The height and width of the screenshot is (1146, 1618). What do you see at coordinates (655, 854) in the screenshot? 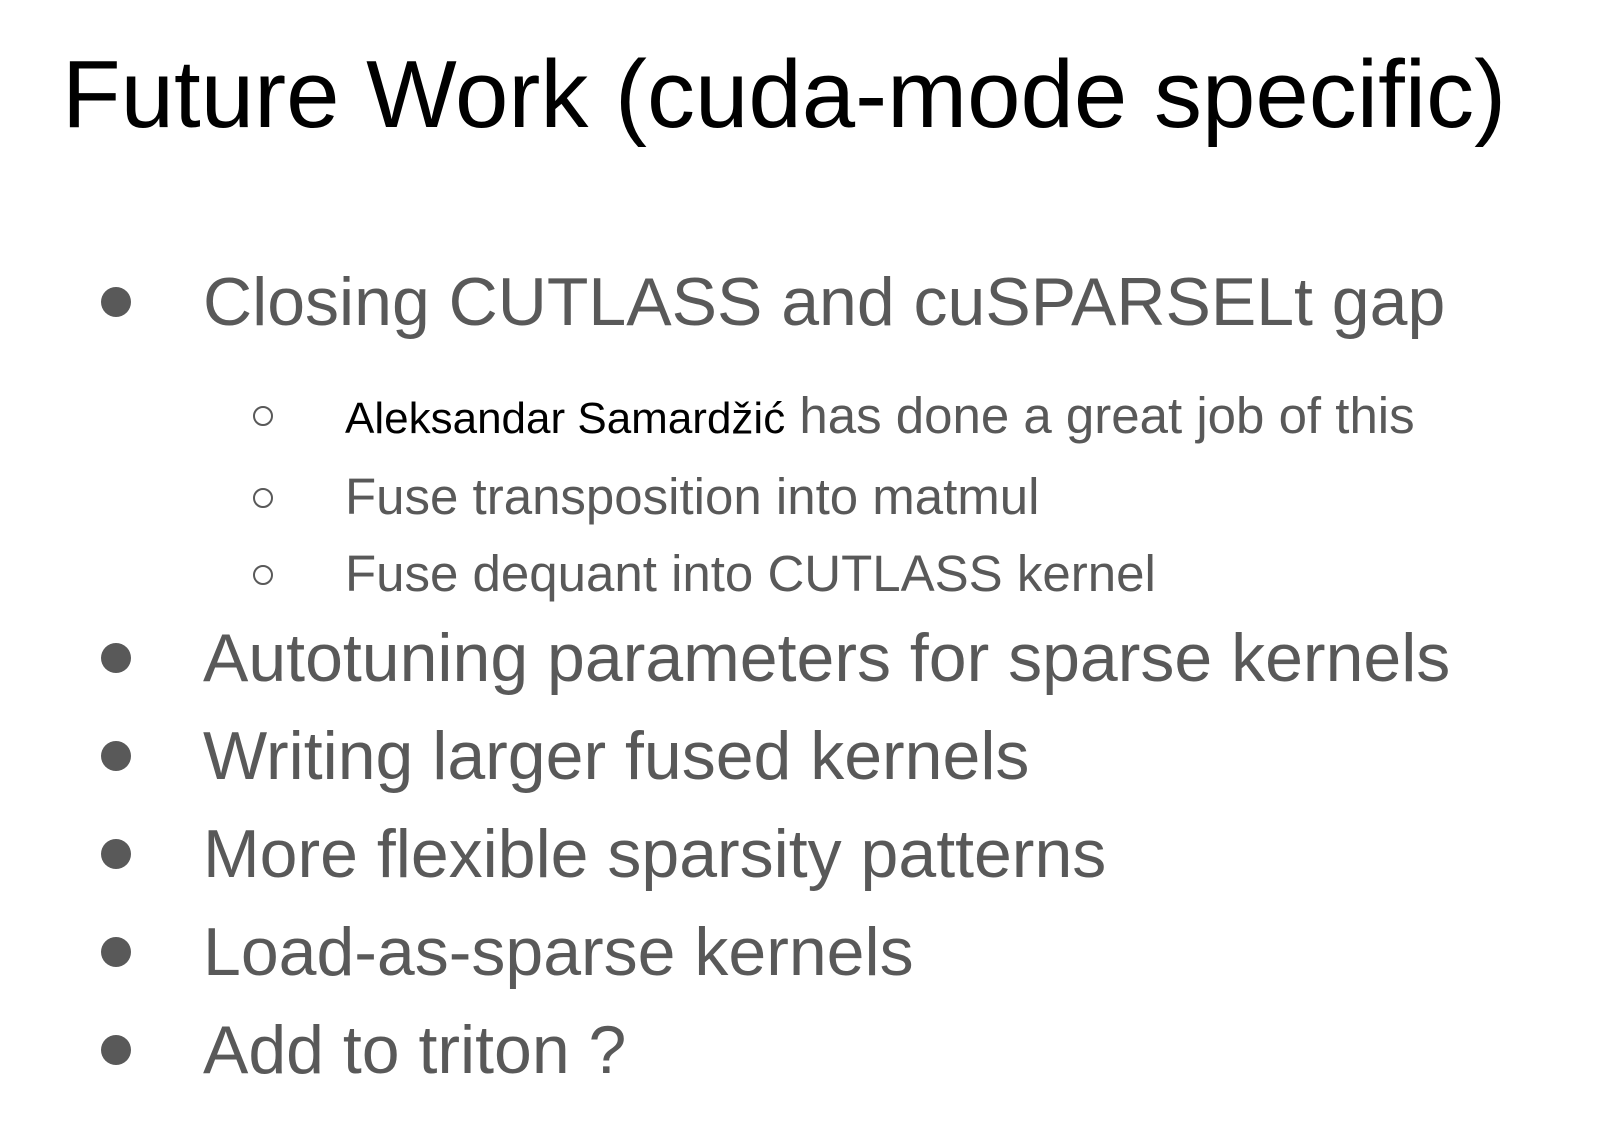
I see `bullet-sparsity-patterns: More flexible sparsity patterns` at bounding box center [655, 854].